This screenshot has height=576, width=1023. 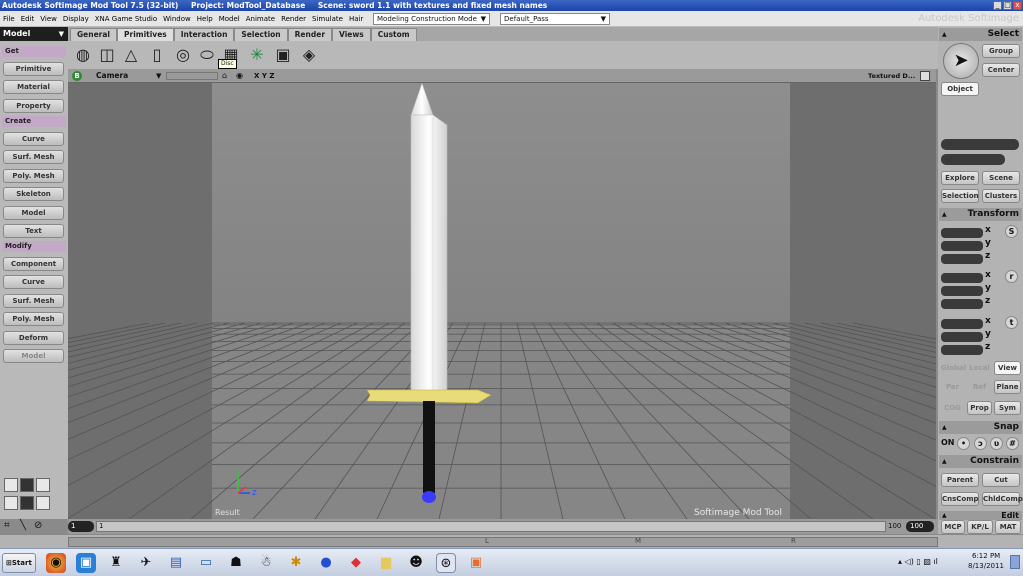 What do you see at coordinates (34, 34) in the screenshot?
I see `module-selector: Model ▼` at bounding box center [34, 34].